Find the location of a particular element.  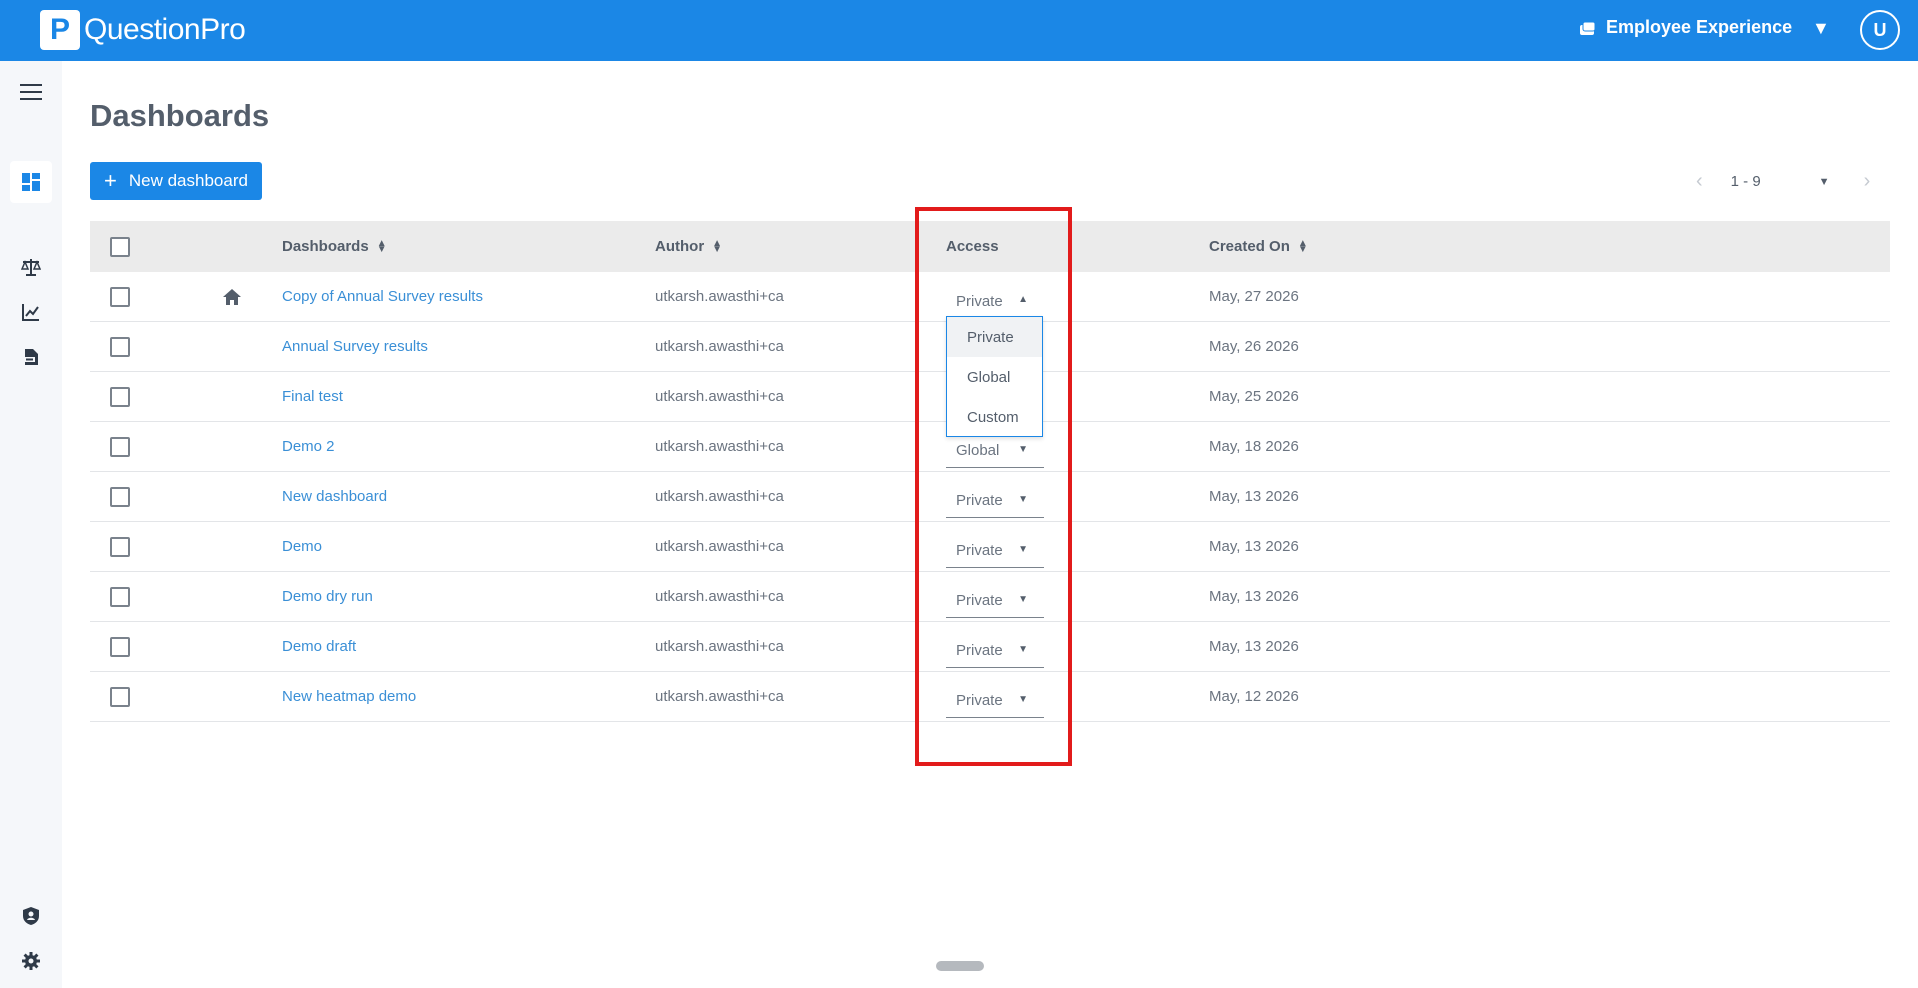

shield-user-icon is located at coordinates (31, 916).